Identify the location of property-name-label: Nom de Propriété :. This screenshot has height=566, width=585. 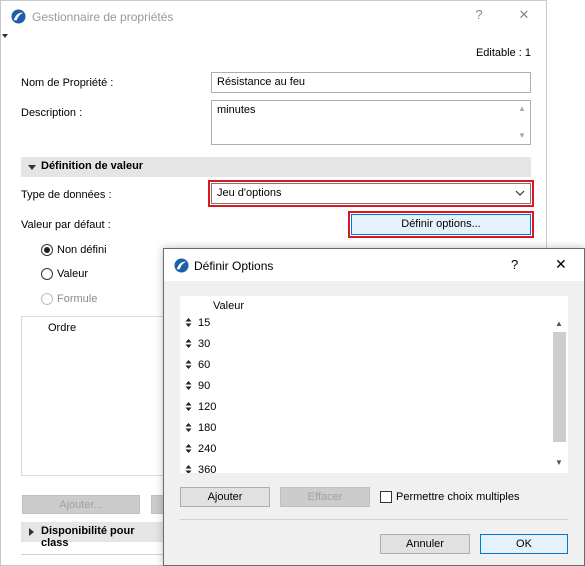
(67, 83).